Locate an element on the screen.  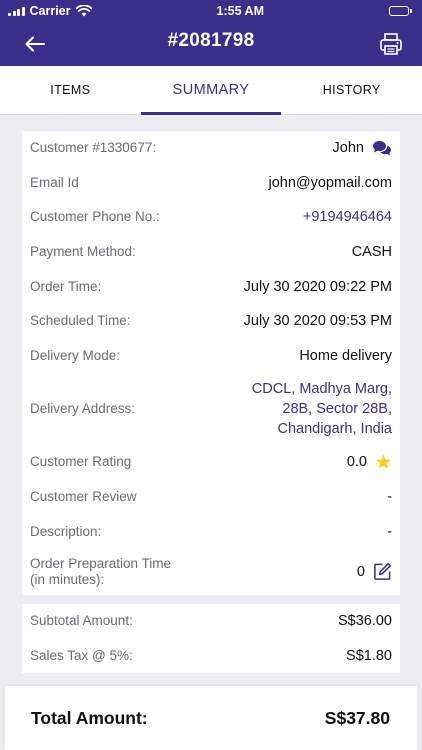
prep-time-label-line2: (in minutes): is located at coordinates (67, 579).